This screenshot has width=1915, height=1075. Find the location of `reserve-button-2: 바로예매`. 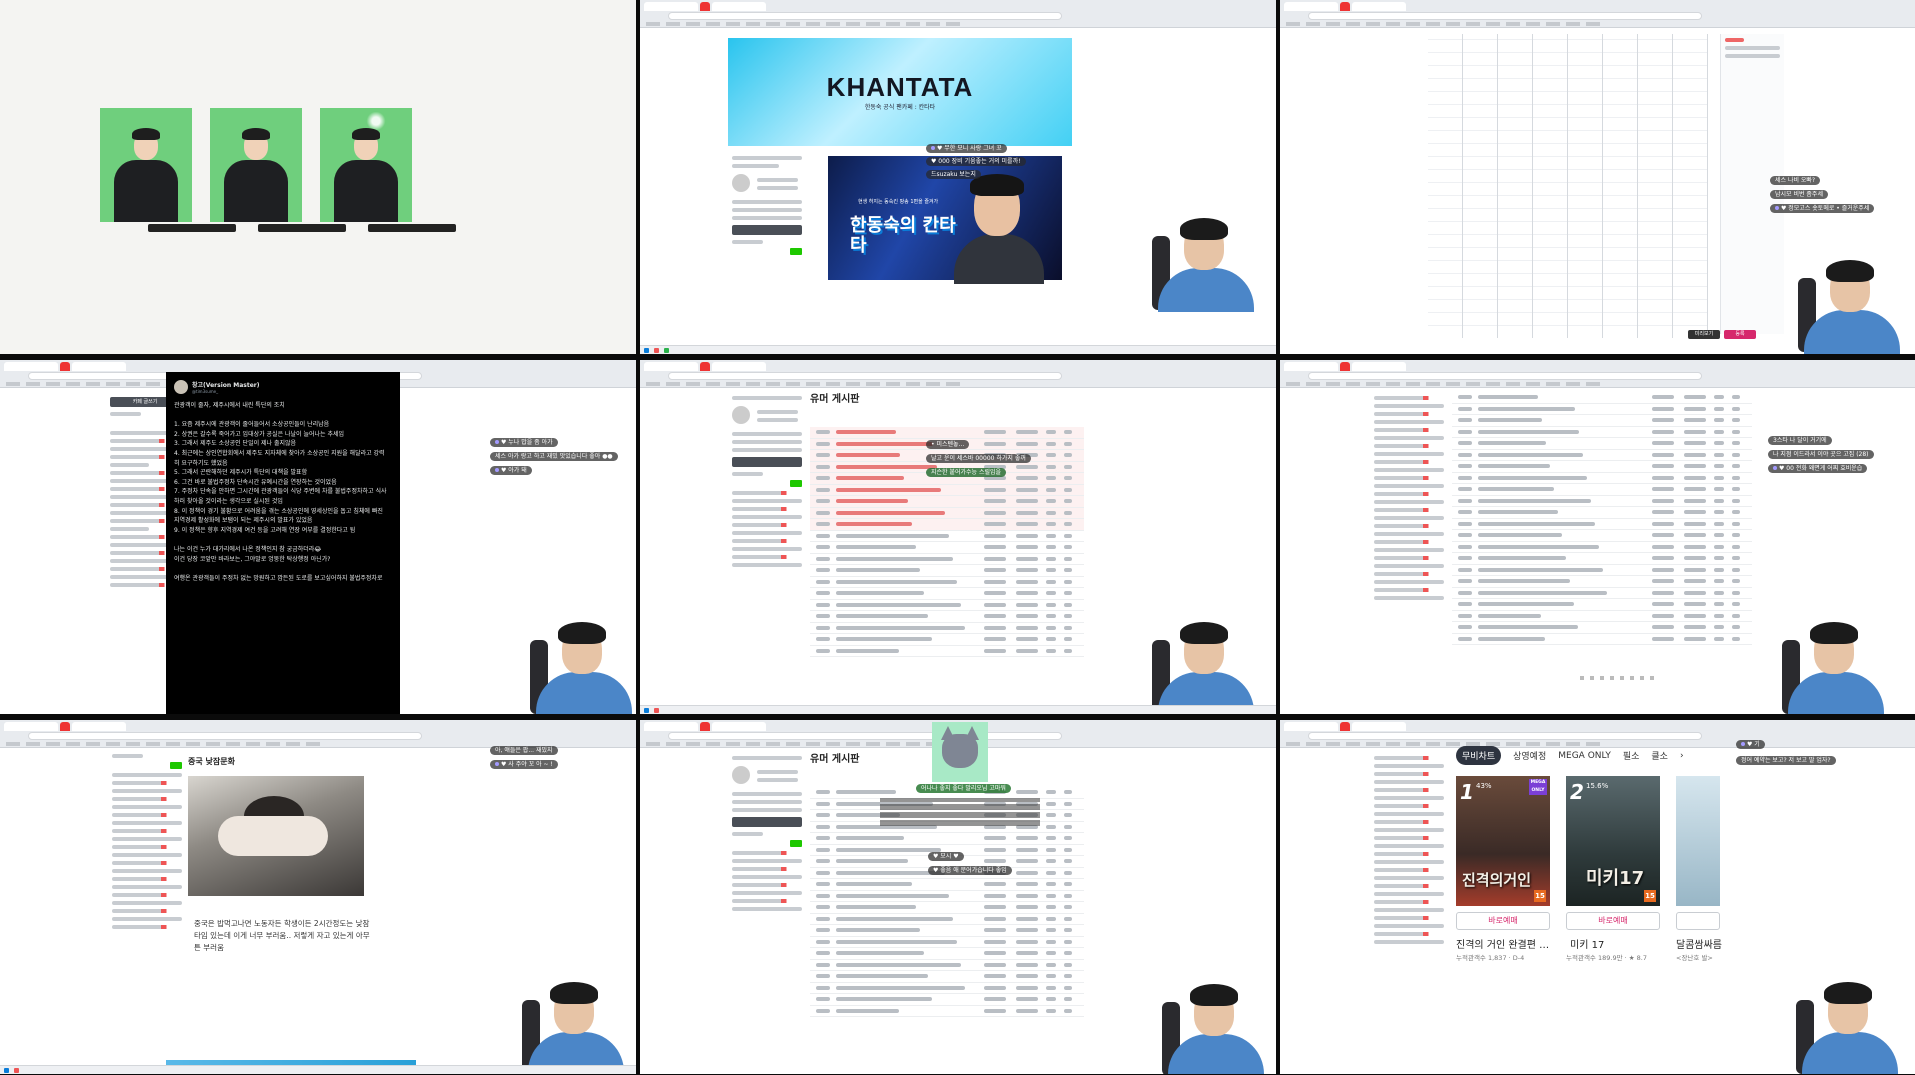

reserve-button-2: 바로예매 is located at coordinates (1613, 921).